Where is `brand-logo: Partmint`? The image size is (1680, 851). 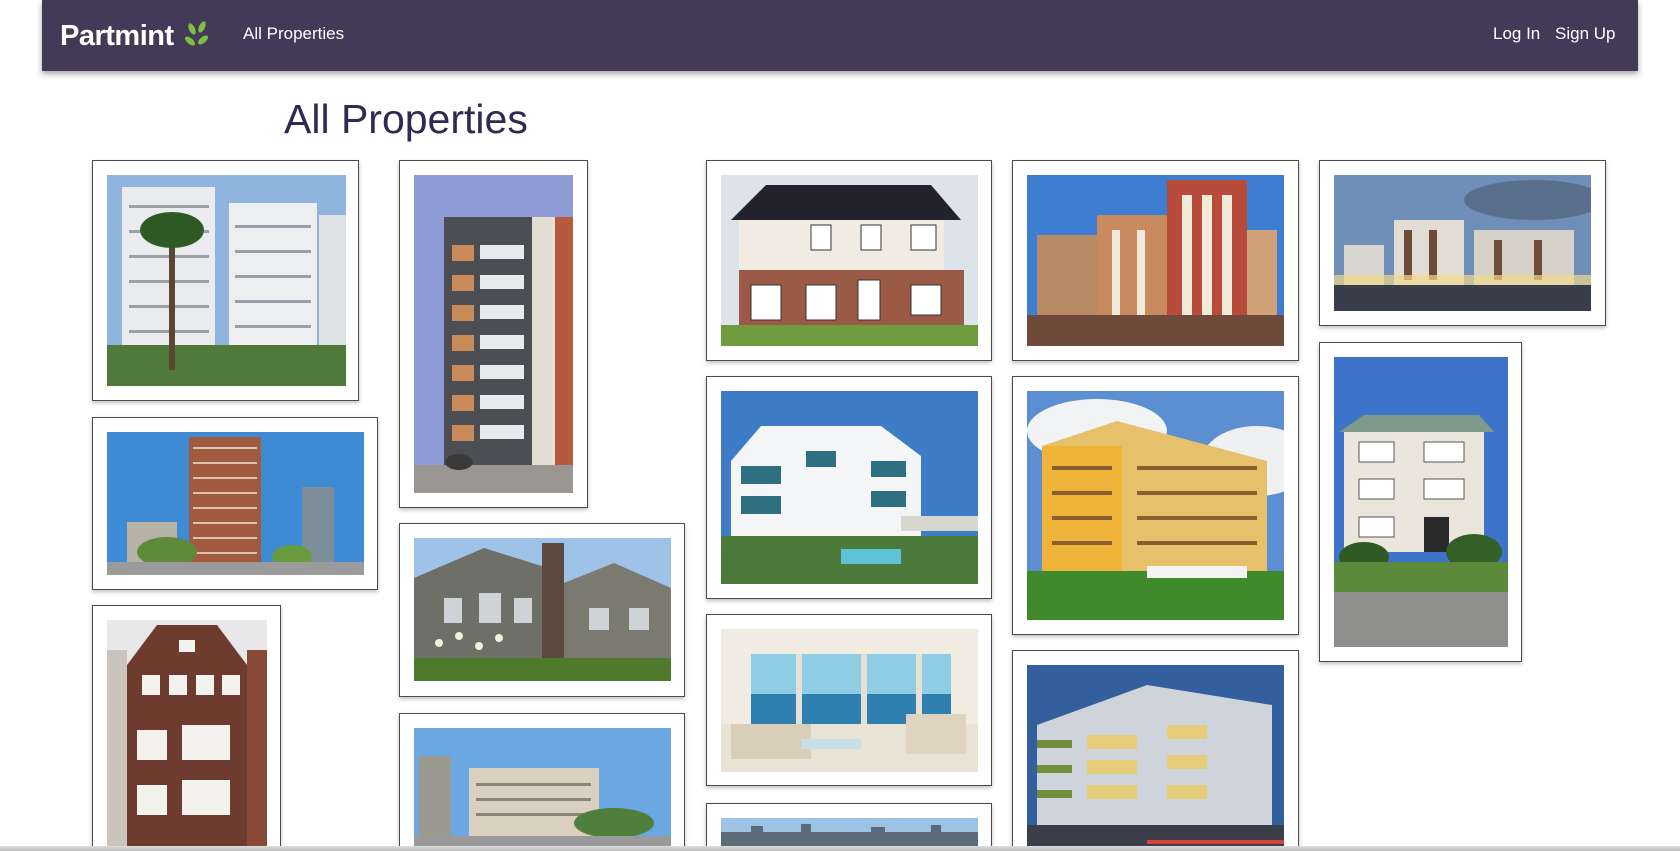 brand-logo: Partmint is located at coordinates (135, 36).